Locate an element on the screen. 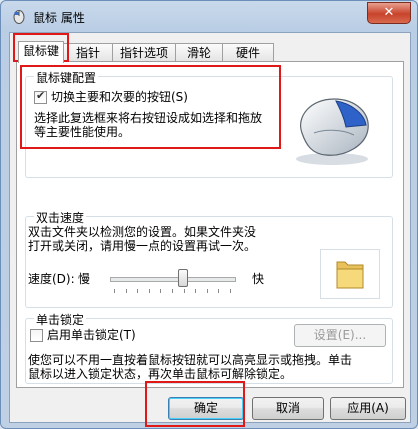 This screenshot has height=429, width=418. click-lock-description-line2: 鼠标以进入锁定状态，再次单击鼠标可解除锁定。 is located at coordinates (160, 374).